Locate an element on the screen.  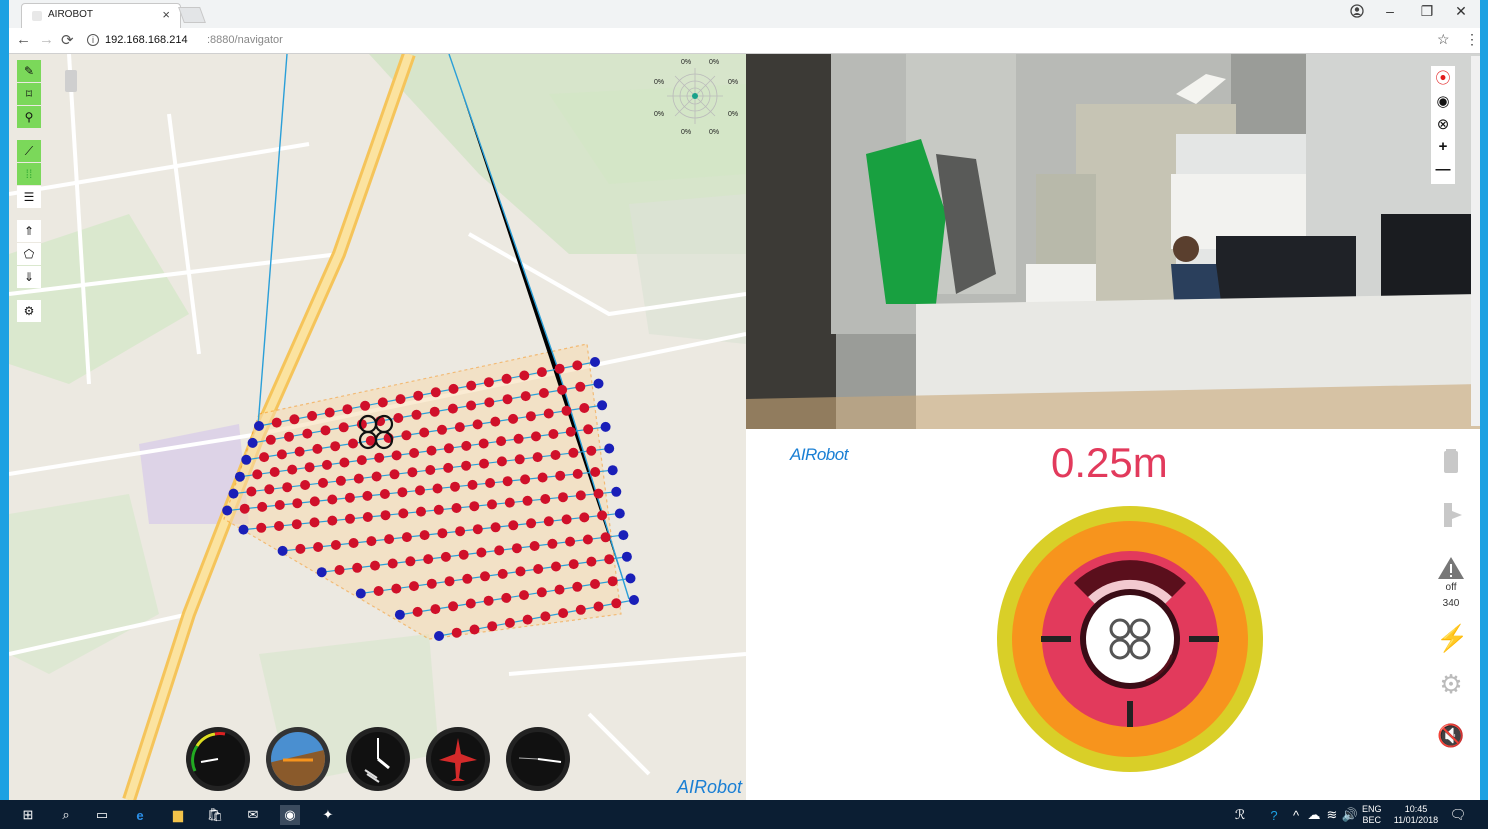
search-icon: ⌕ is located at coordinates (66, 815).